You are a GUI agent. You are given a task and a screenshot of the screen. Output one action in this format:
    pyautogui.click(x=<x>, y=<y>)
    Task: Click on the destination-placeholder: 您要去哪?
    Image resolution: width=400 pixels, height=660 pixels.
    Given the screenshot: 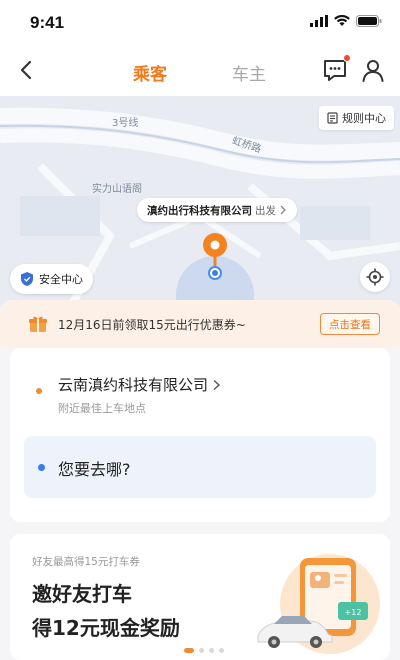 What is the action you would take?
    pyautogui.click(x=94, y=469)
    